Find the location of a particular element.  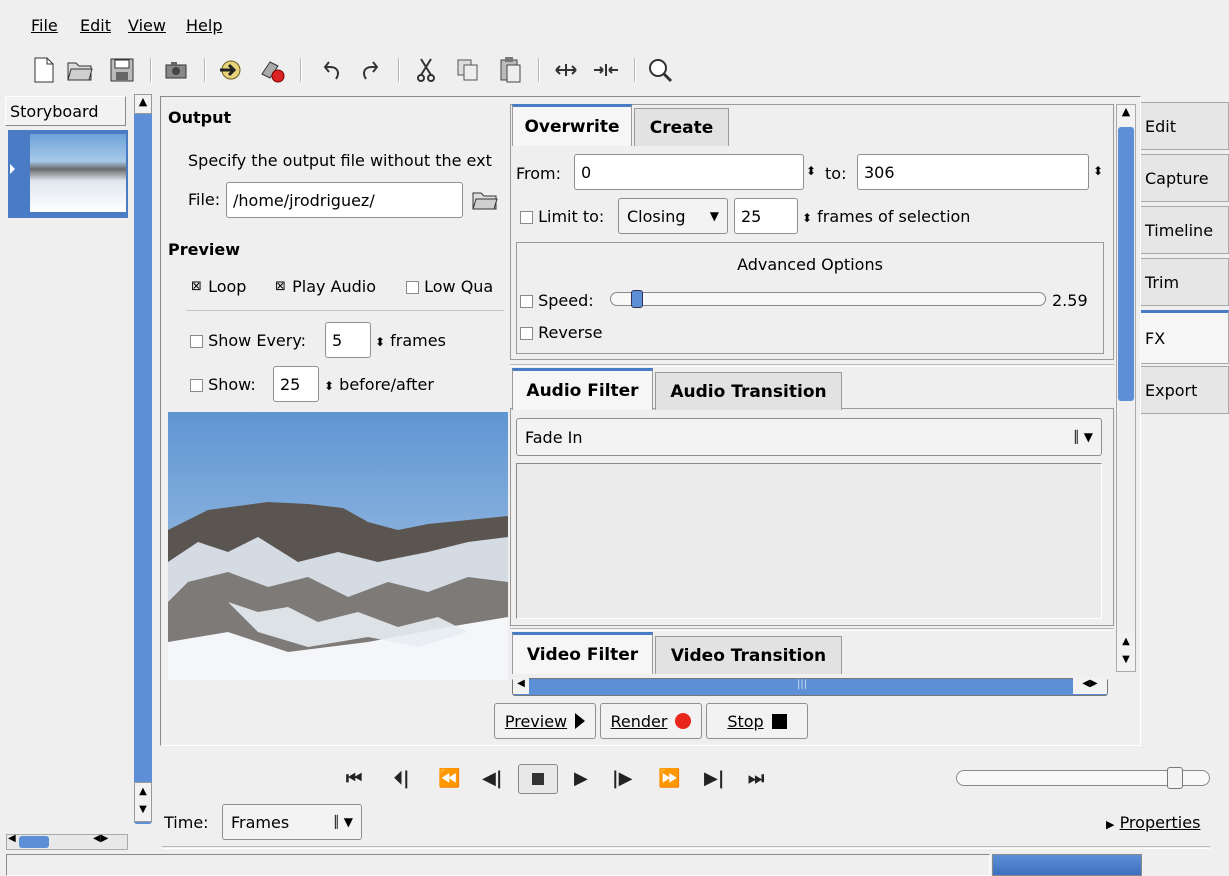

properties-toggle: ▶ Properties is located at coordinates (1153, 822).